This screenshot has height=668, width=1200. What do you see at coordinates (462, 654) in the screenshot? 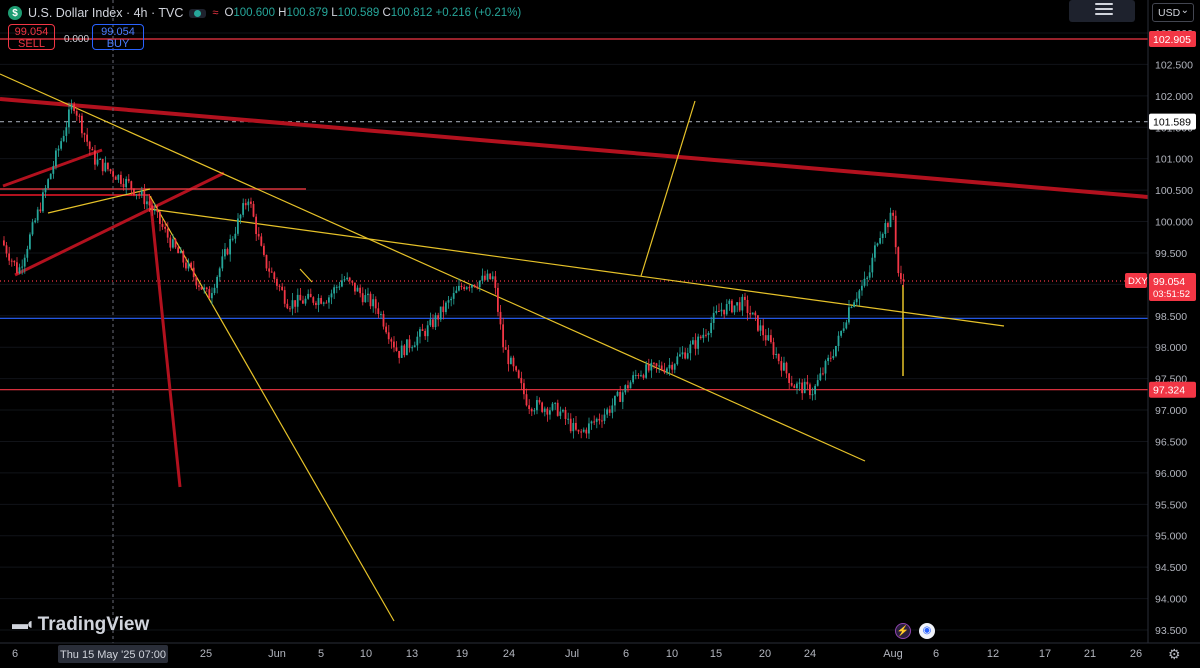
I see `time-tick: 19` at bounding box center [462, 654].